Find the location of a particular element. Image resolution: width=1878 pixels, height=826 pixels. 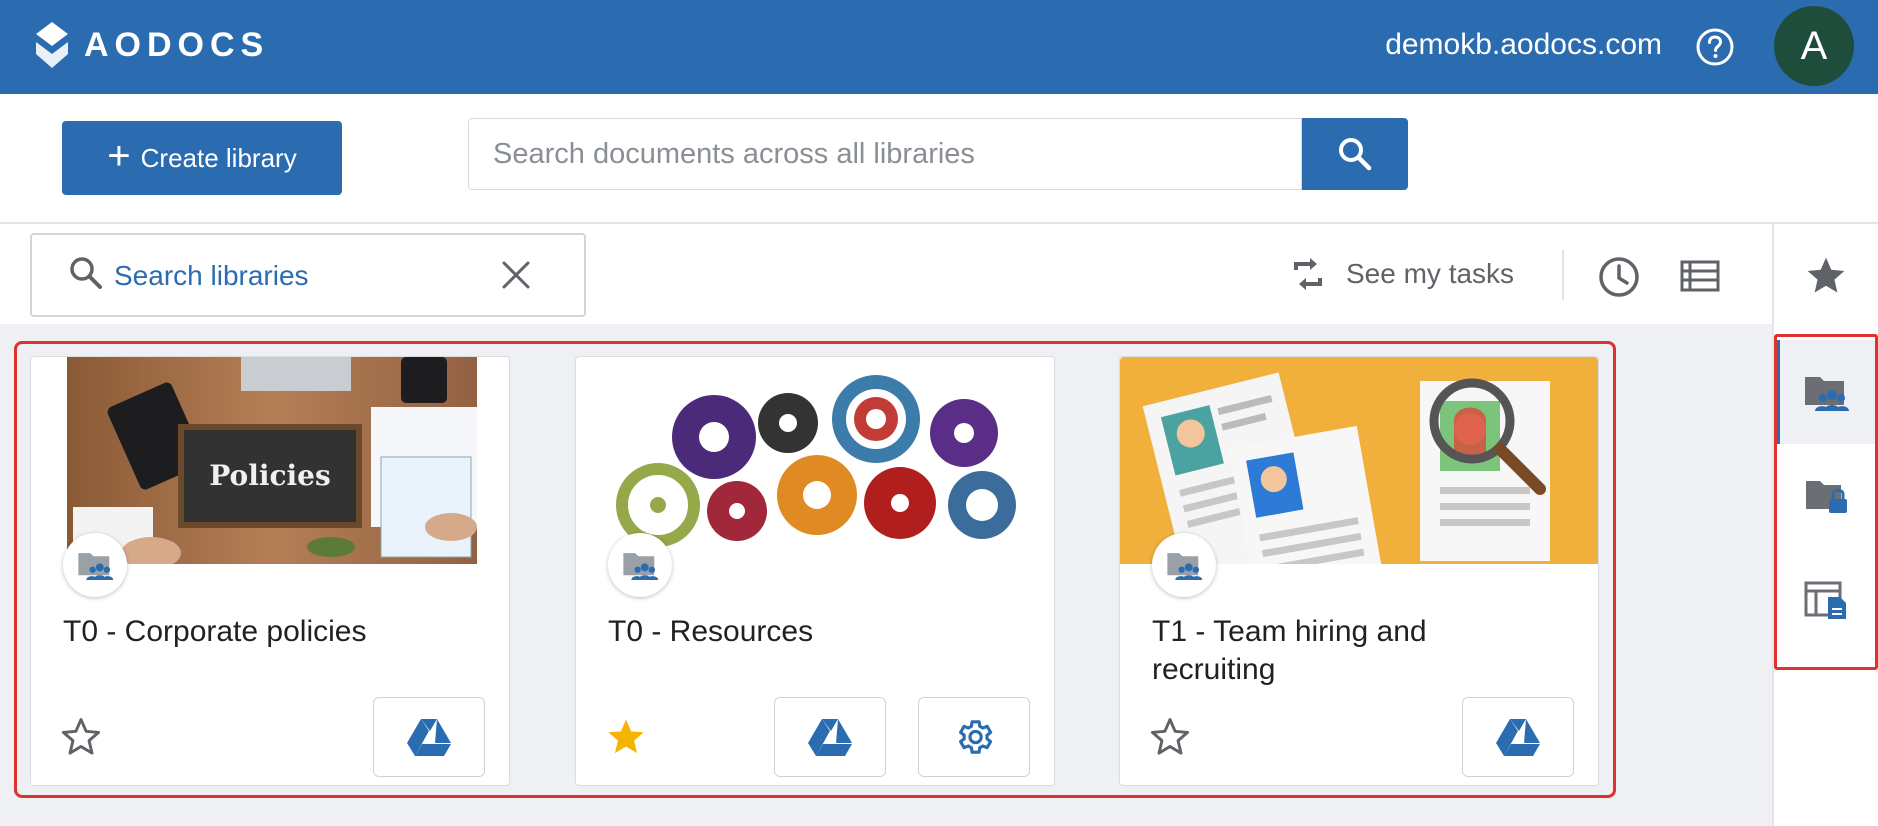

rail-item-favorites is located at coordinates (1826, 276).